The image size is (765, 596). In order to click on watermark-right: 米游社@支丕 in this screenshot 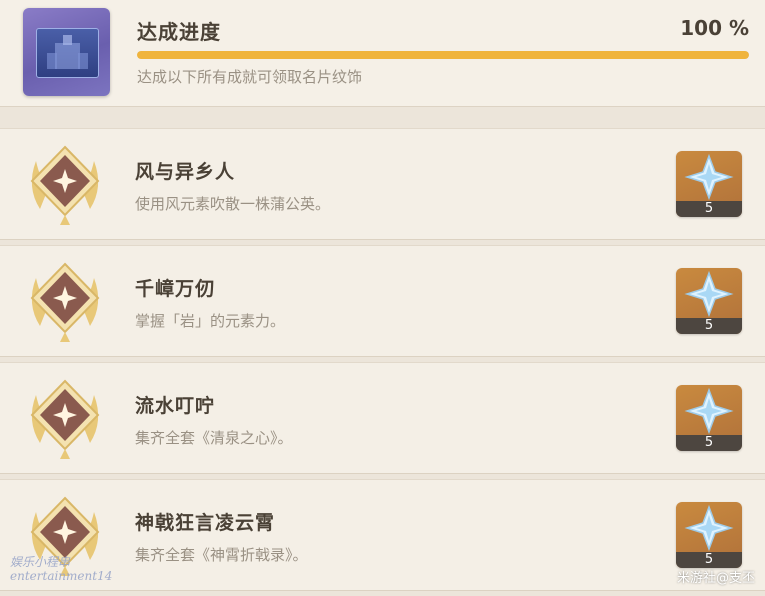, I will do `click(715, 578)`.